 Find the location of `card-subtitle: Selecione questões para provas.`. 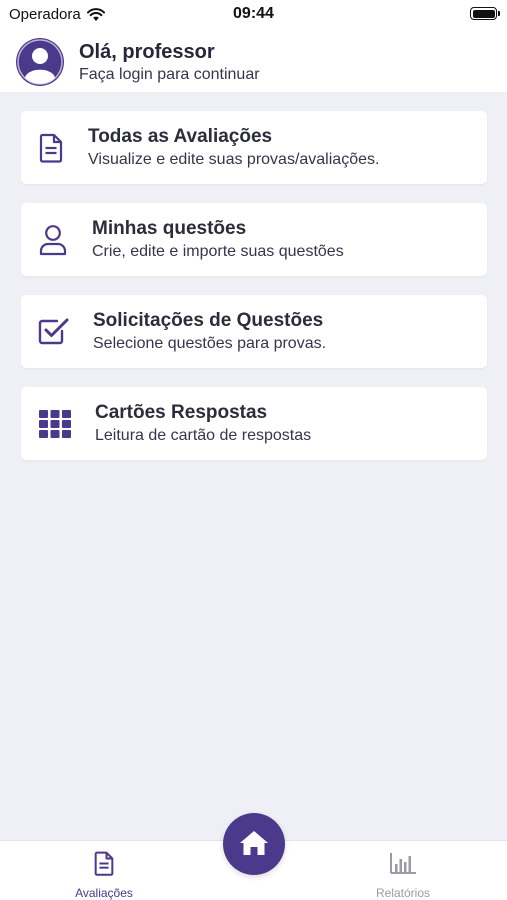

card-subtitle: Selecione questões para provas. is located at coordinates (210, 343).